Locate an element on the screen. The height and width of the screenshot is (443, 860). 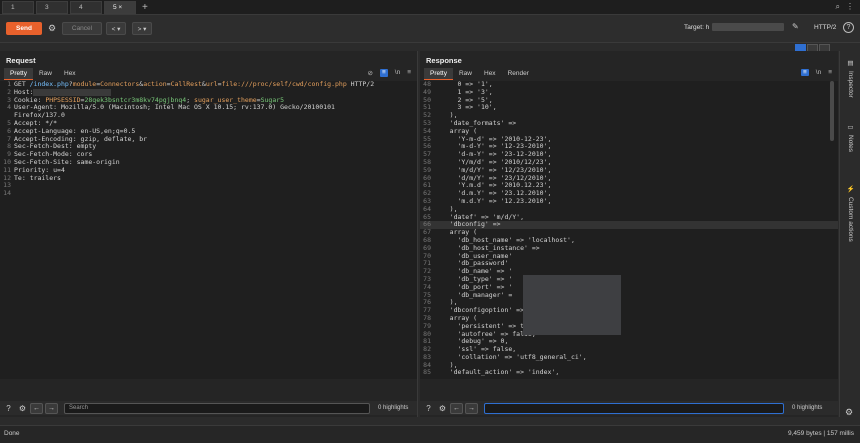
response-code-line: 66 'dbconfig' => is located at coordinates (629, 225).